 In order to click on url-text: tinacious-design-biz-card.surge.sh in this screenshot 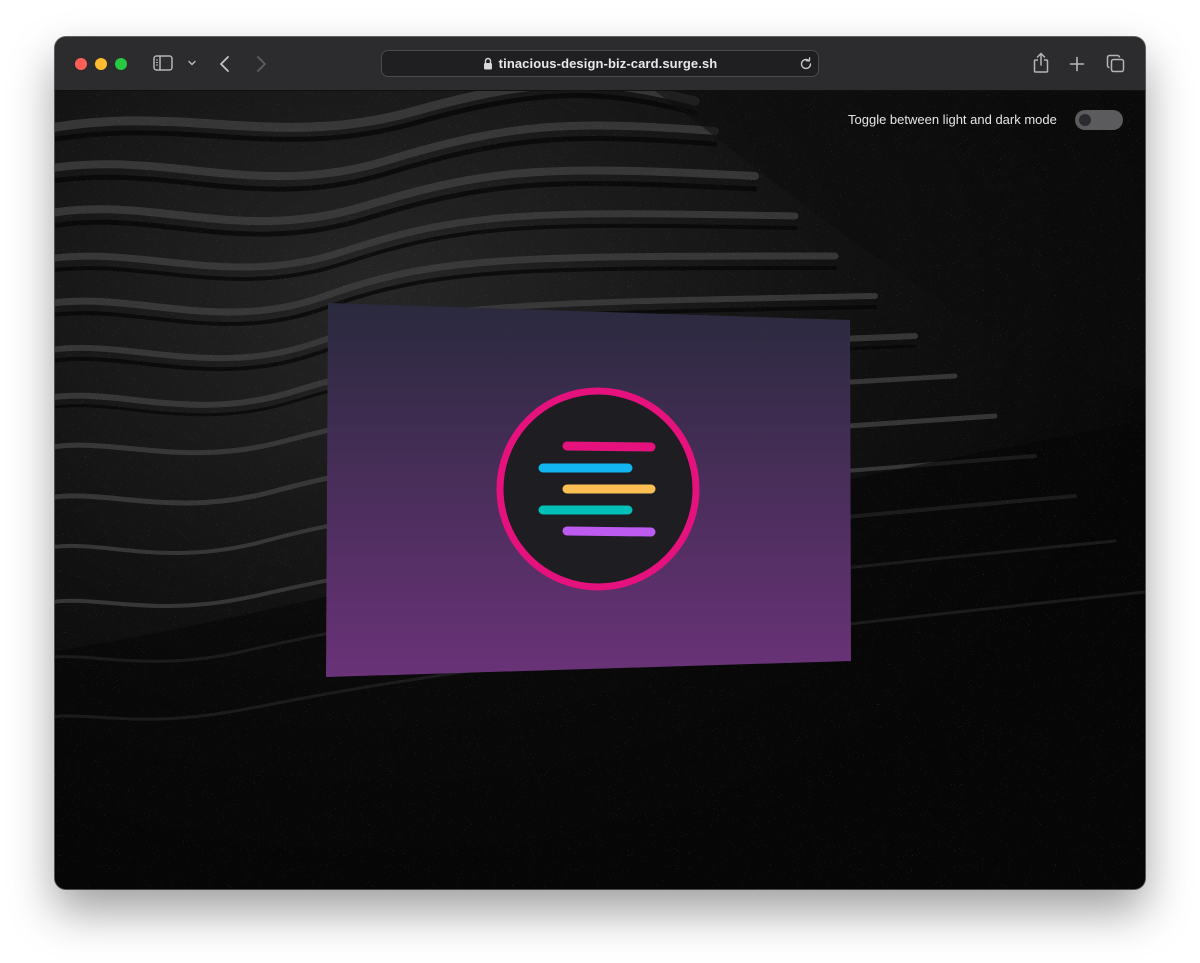, I will do `click(608, 63)`.